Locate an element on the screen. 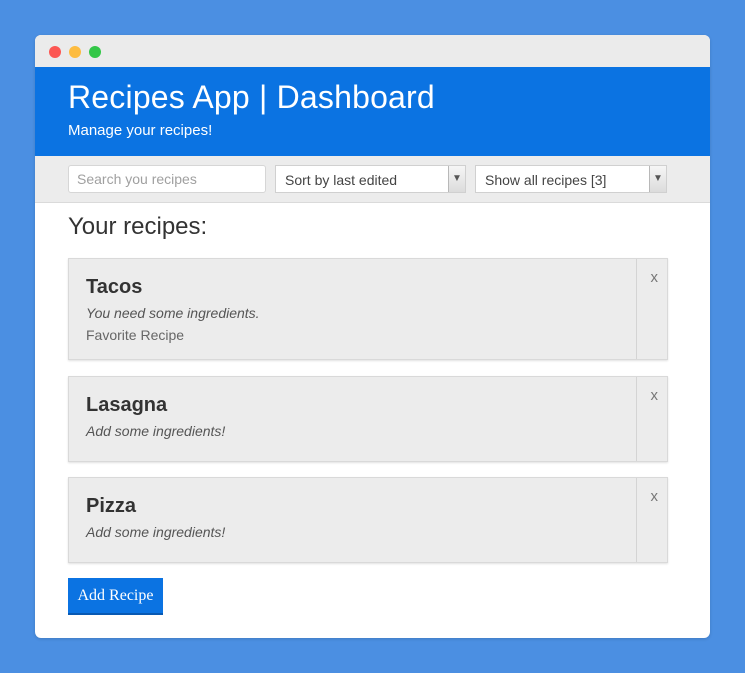 The width and height of the screenshot is (745, 673). sort-select: Sort by last edited ▼ is located at coordinates (370, 179).